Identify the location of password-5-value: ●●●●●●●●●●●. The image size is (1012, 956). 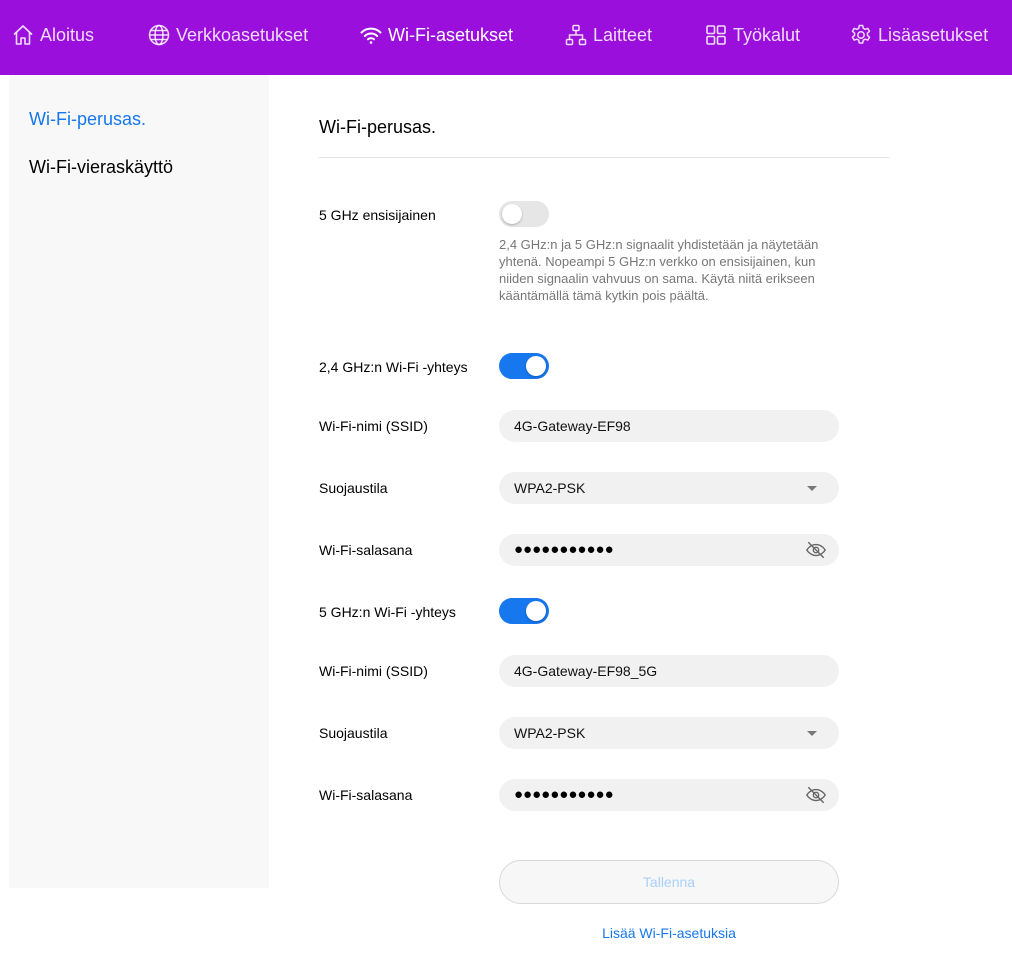
(564, 794).